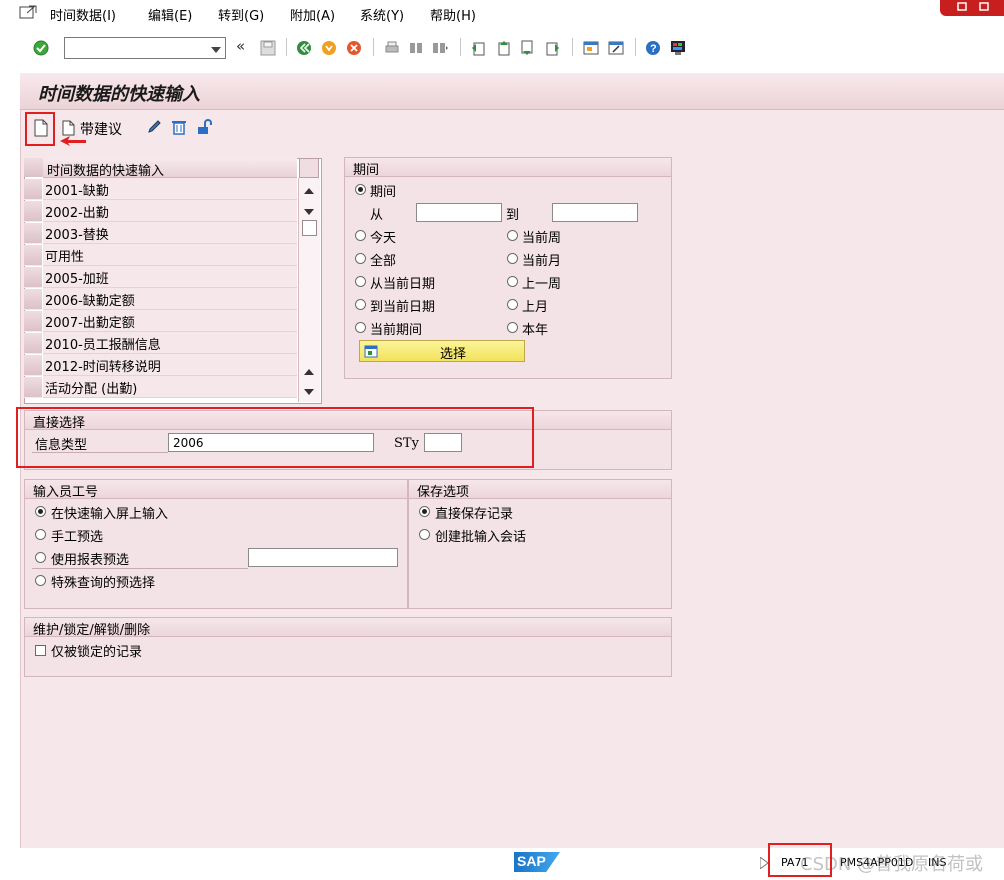  What do you see at coordinates (40, 580) in the screenshot?
I see `radio-adhoc-query-preselection` at bounding box center [40, 580].